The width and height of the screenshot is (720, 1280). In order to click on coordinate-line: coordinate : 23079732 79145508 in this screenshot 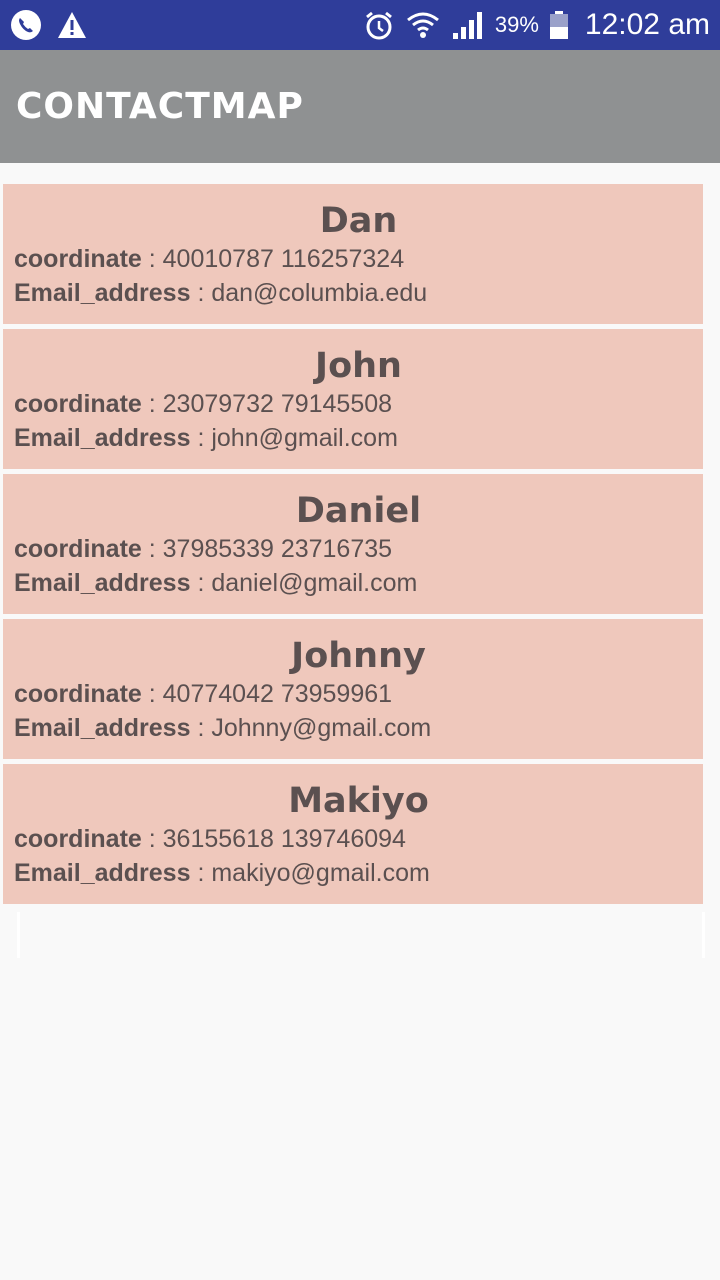, I will do `click(358, 404)`.